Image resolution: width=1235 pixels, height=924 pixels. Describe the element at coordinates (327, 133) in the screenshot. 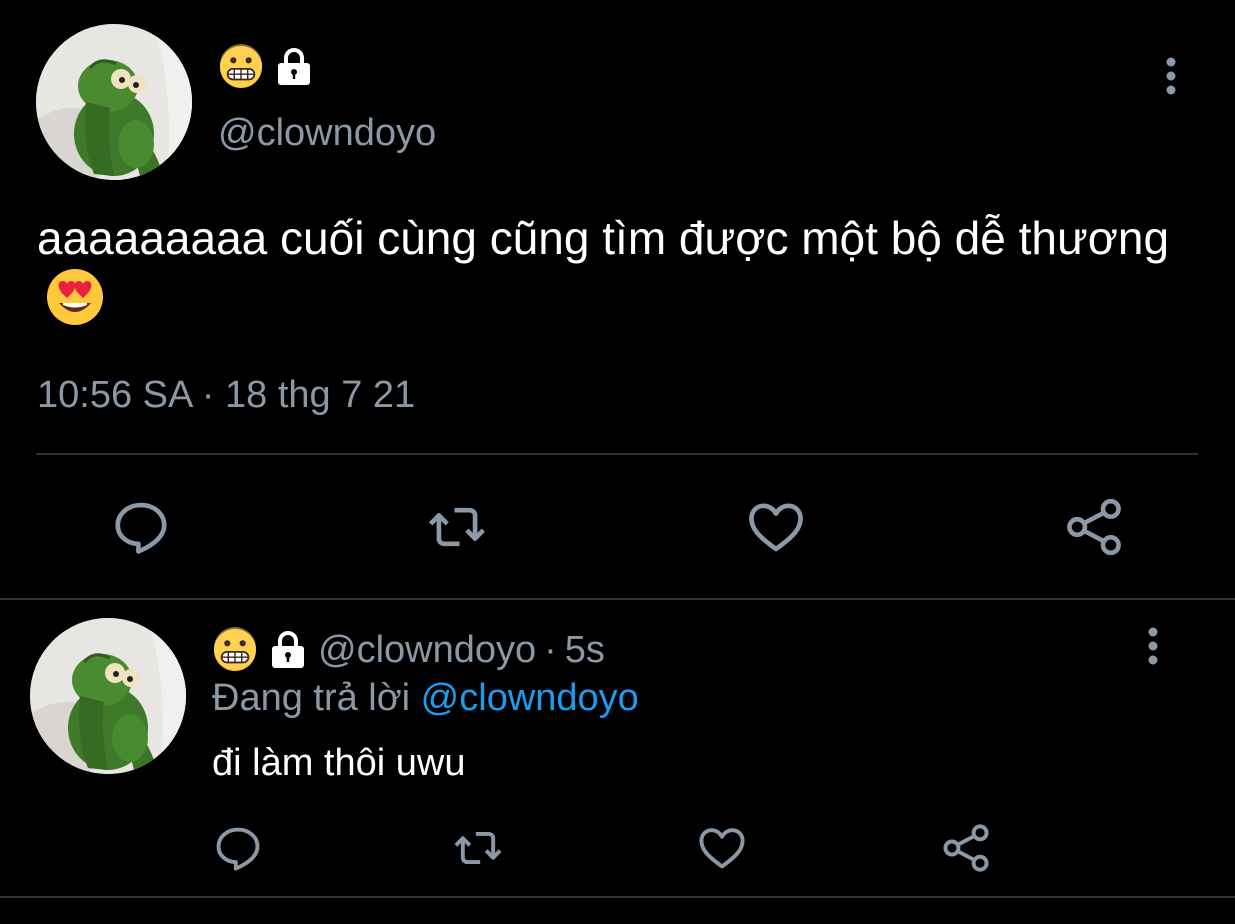

I see `user-handle: @clowndoyo` at that location.